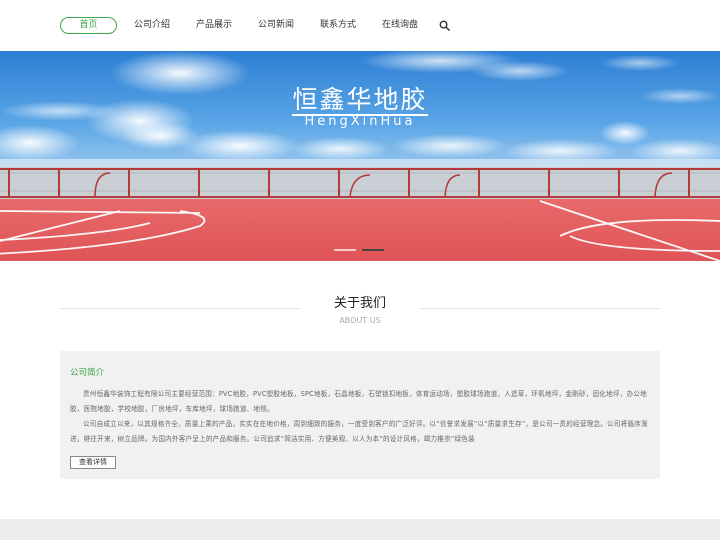 Image resolution: width=720 pixels, height=540 pixels. I want to click on banner-subtitle: HengXinHua, so click(360, 121).